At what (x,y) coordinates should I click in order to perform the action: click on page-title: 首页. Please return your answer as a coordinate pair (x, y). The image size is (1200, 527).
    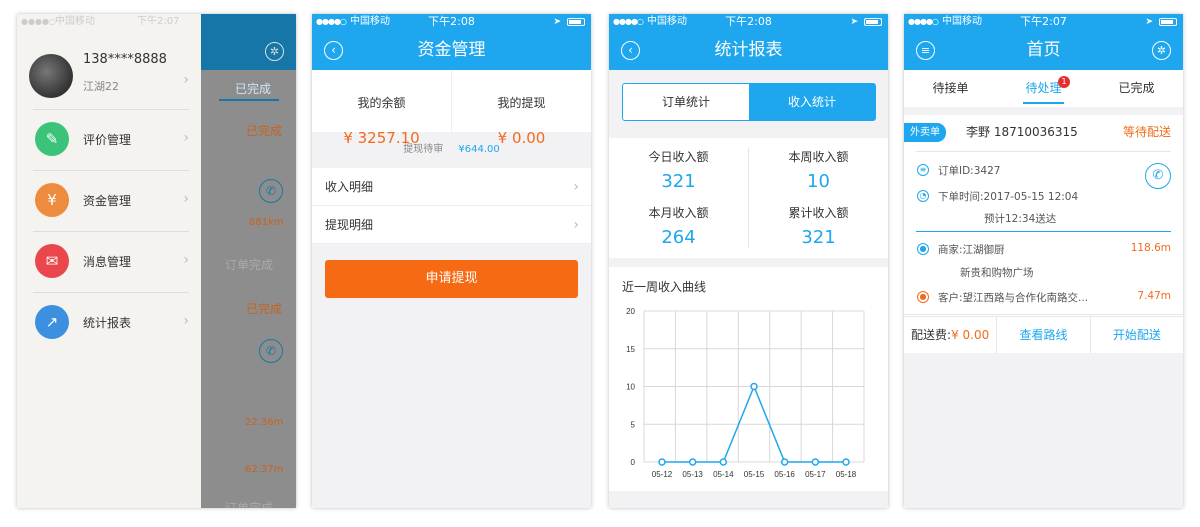
    Looking at the image, I should click on (1043, 50).